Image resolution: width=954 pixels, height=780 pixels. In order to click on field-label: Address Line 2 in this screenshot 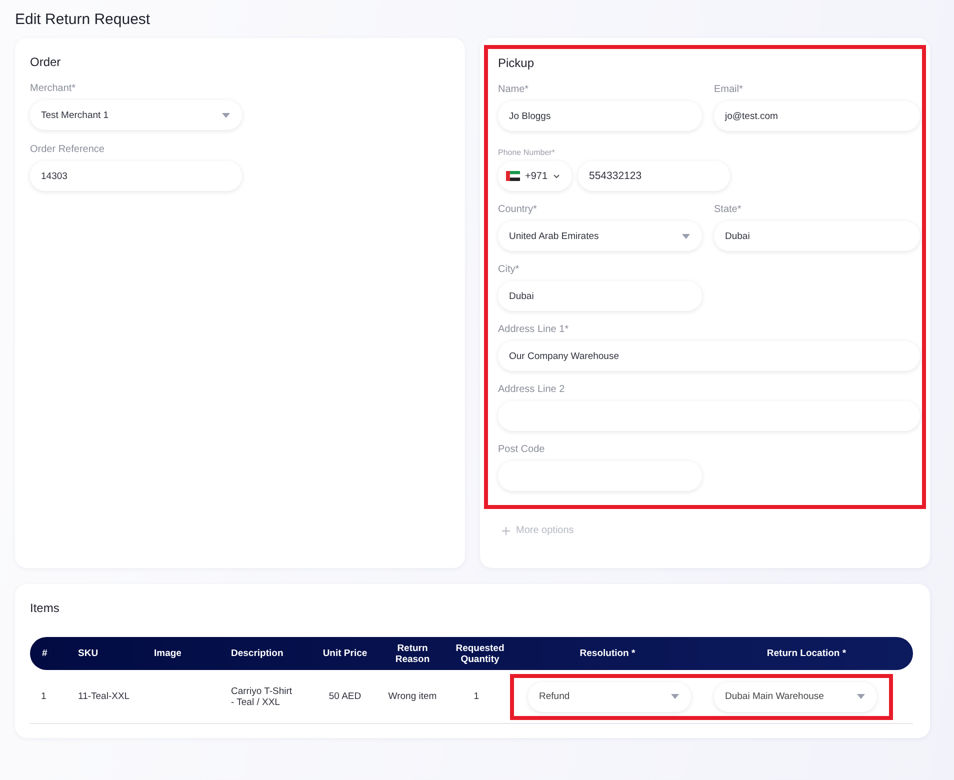, I will do `click(532, 389)`.